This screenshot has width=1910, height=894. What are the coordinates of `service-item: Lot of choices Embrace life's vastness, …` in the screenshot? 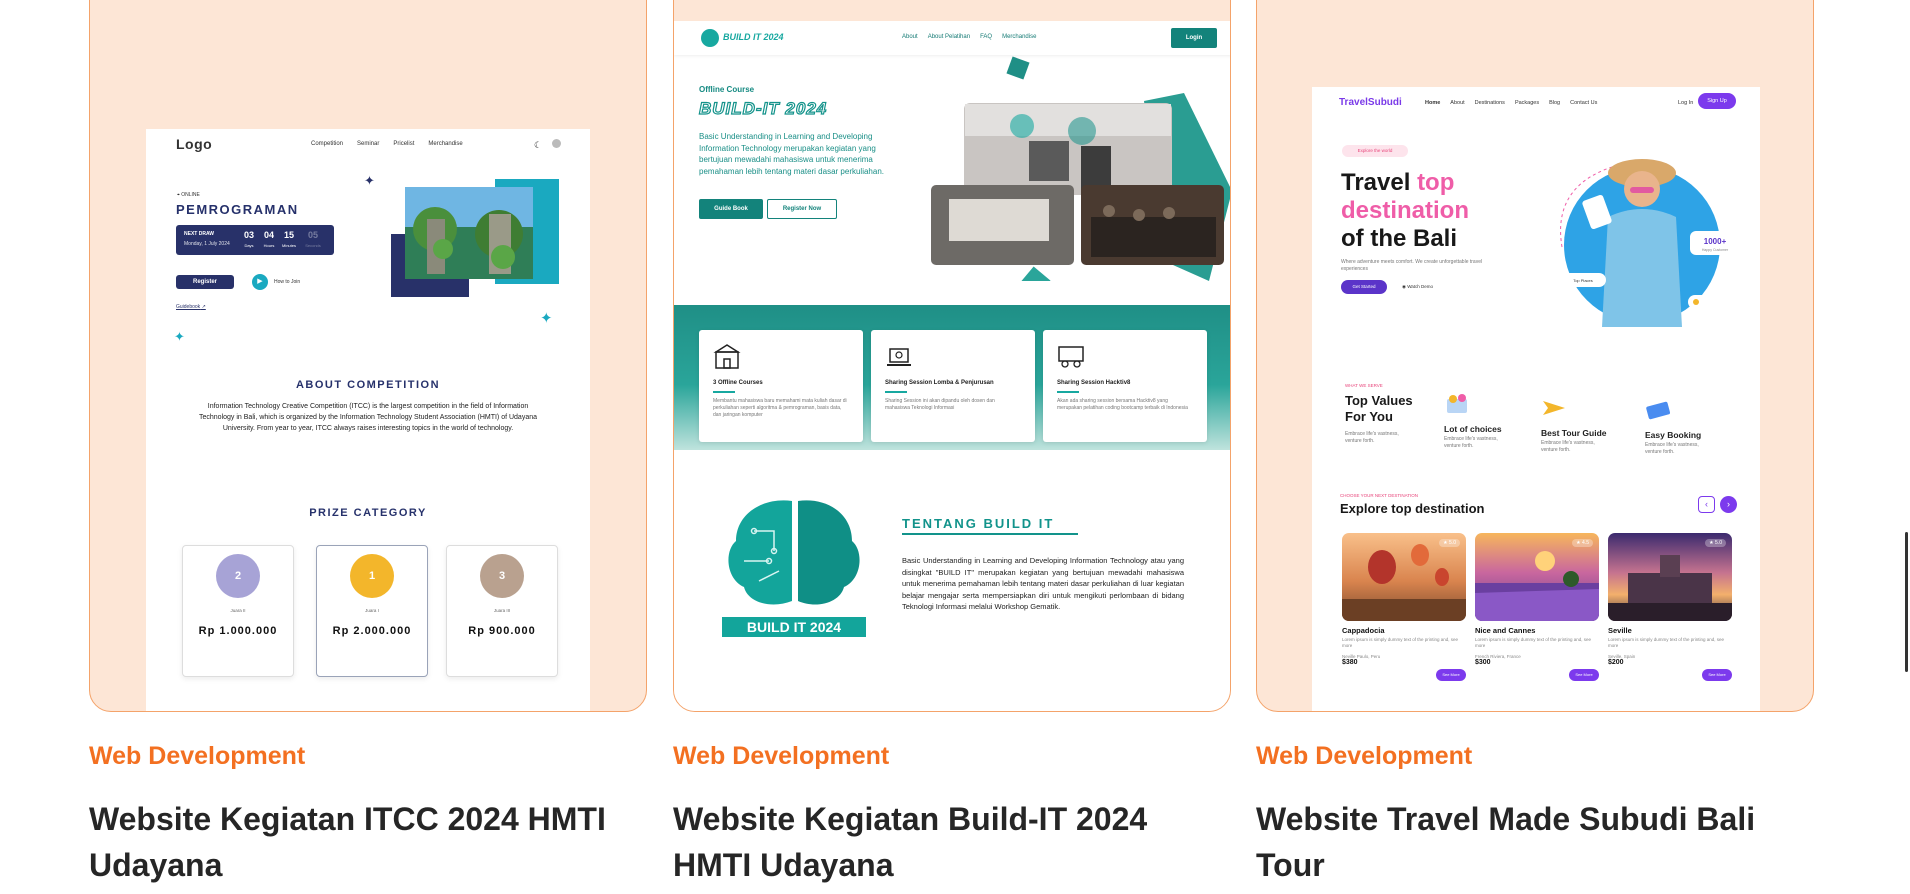 It's located at (1484, 421).